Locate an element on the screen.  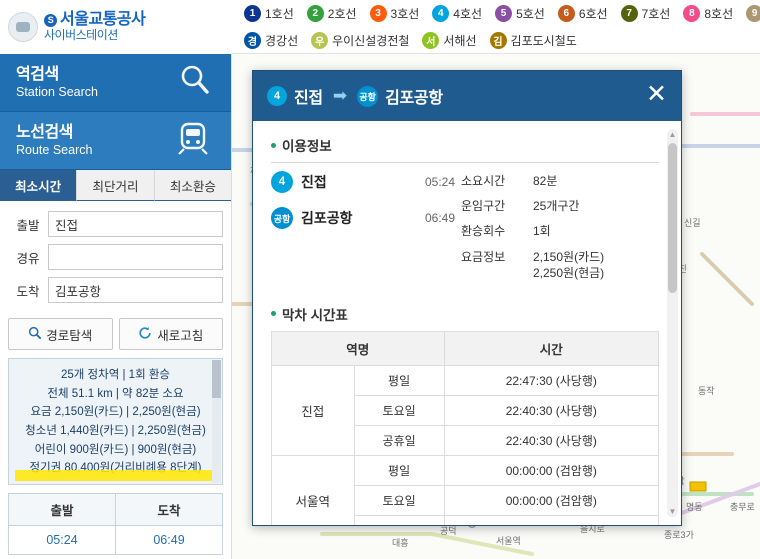
line-badge-icon: 우 is located at coordinates (320, 40).